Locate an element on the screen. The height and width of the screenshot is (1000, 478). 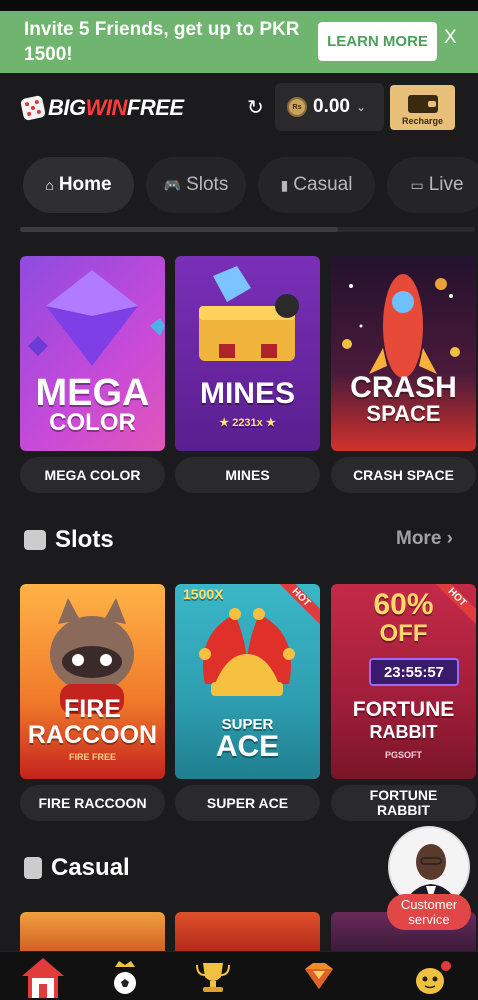
bigwinfree-logo: BIGWINFREE is located at coordinates (101, 108).